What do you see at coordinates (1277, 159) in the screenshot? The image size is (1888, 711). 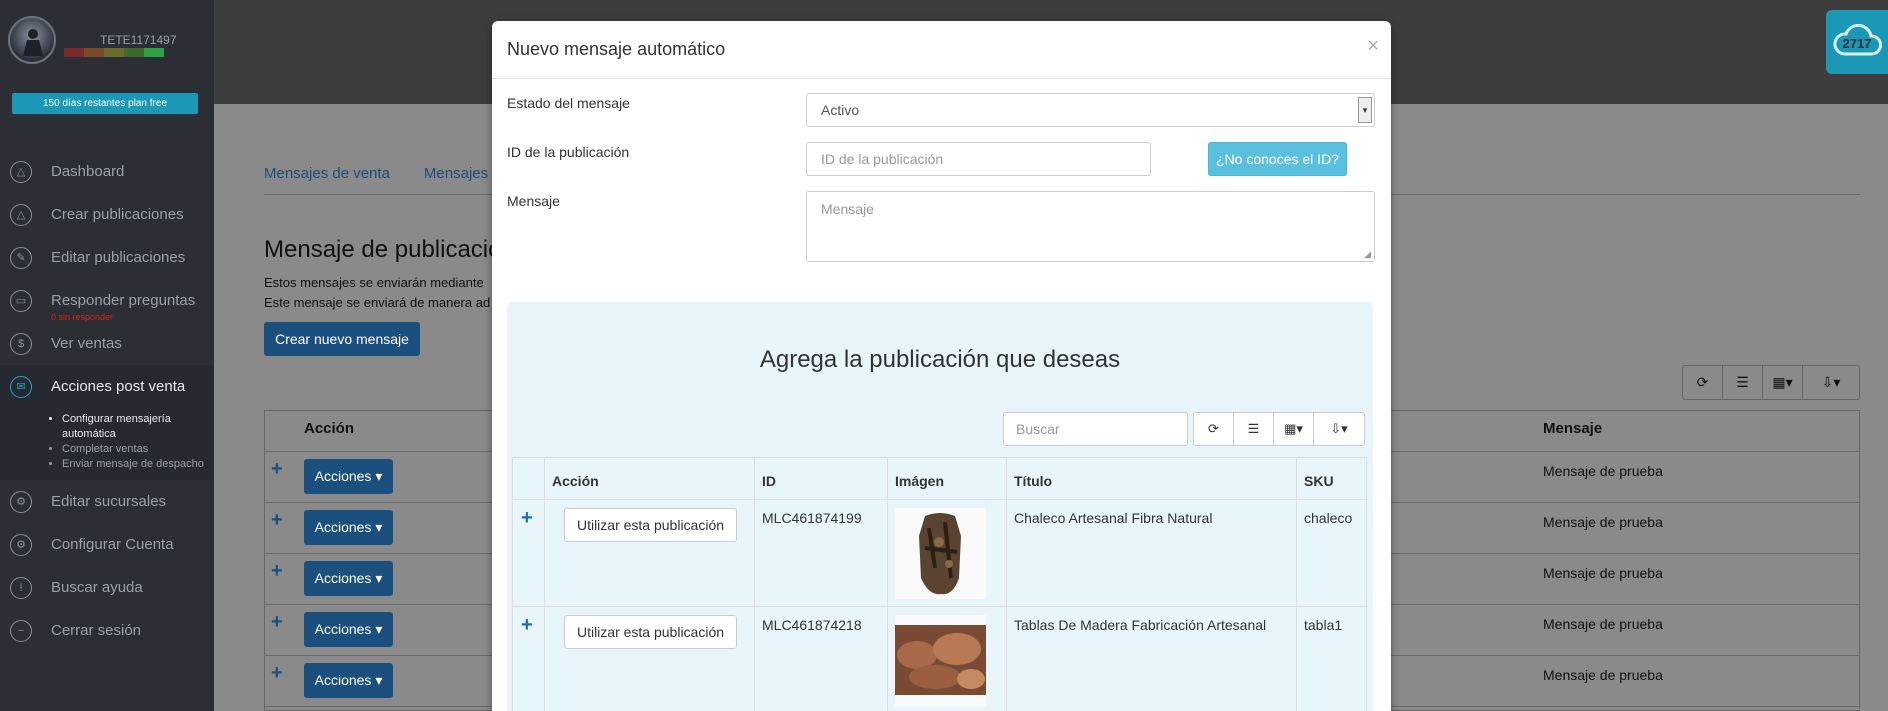 I see `unknown-id-button: ¿No conoces el ID?` at bounding box center [1277, 159].